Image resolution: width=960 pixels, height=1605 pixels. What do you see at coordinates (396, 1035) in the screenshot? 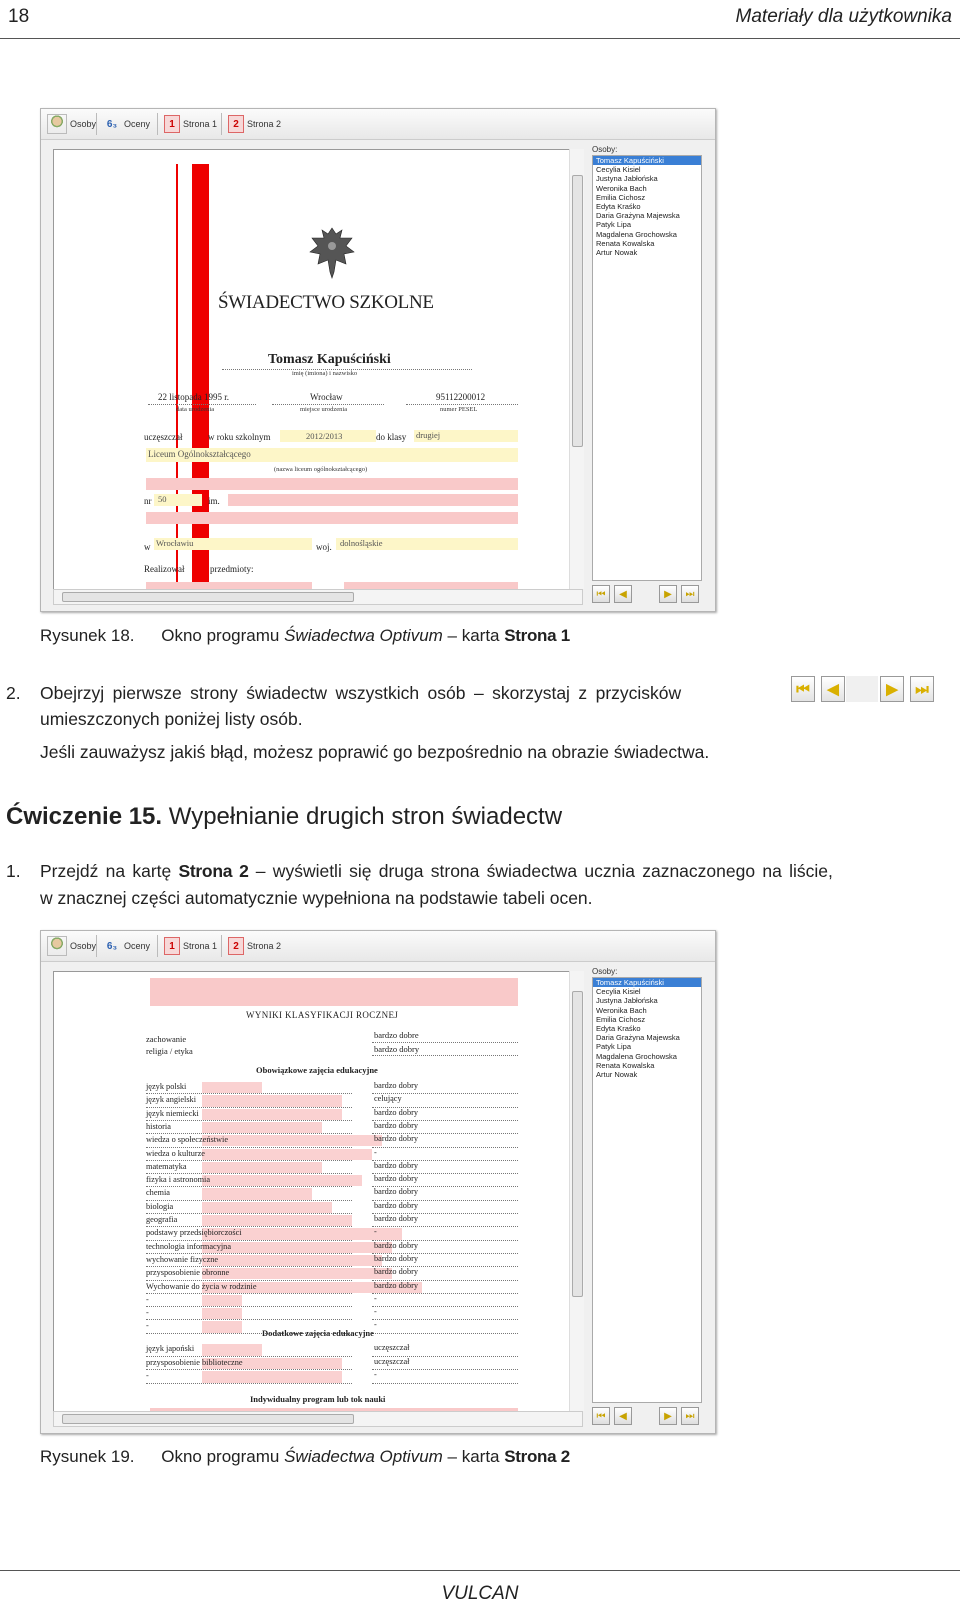
I see `behavior-grade: bardzo dobre` at bounding box center [396, 1035].